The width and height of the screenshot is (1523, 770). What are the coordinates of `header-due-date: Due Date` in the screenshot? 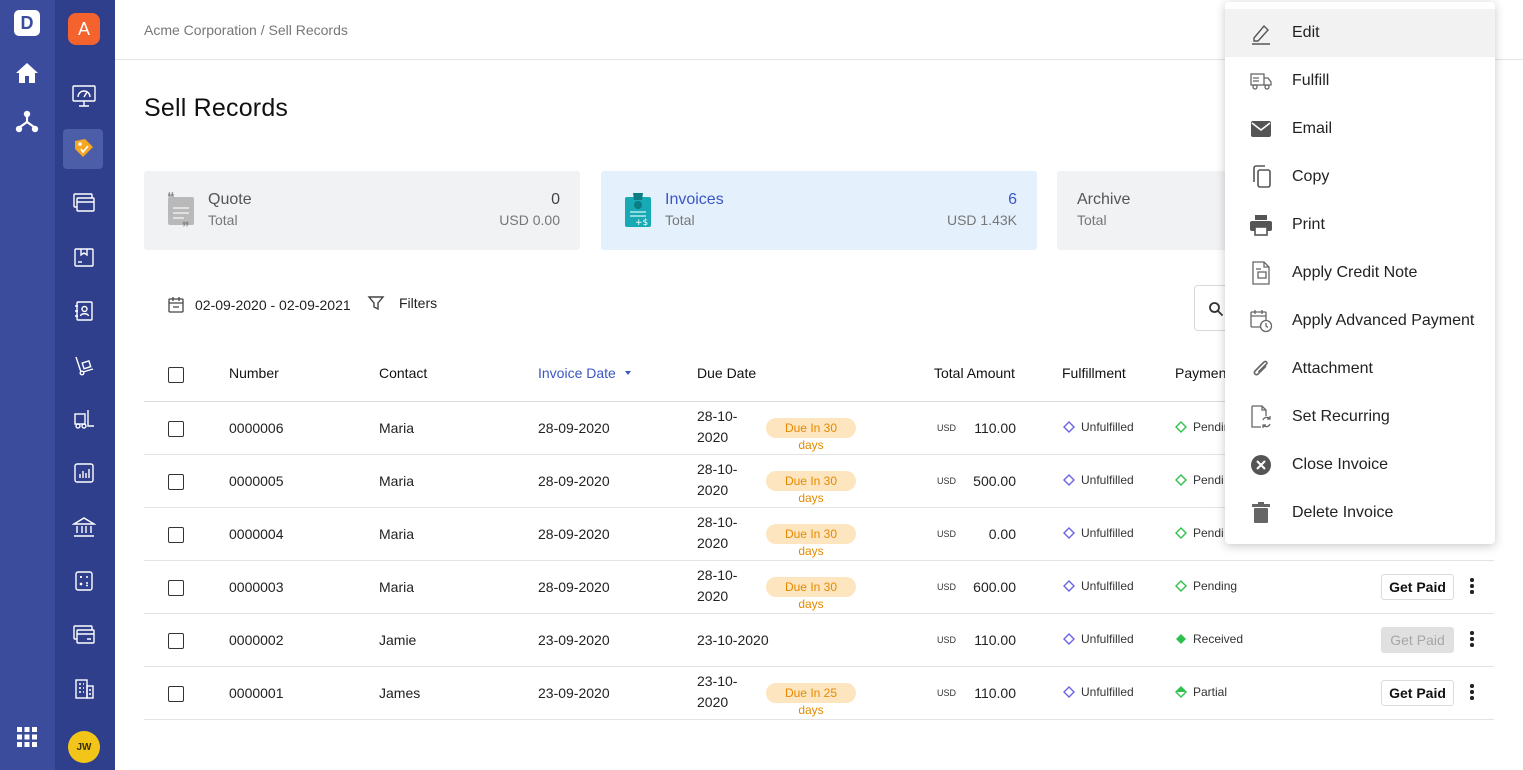 It's located at (726, 373).